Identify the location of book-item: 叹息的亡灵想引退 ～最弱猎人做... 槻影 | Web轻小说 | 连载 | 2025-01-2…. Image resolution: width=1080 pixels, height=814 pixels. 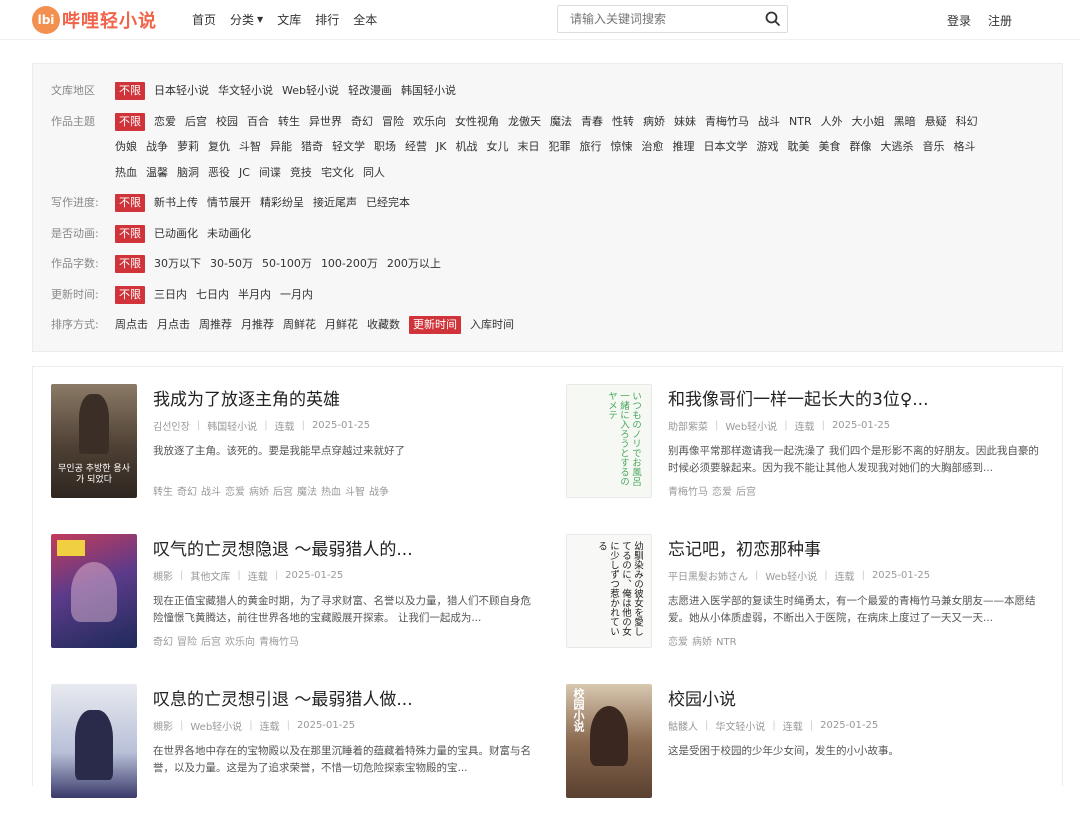
(291, 749).